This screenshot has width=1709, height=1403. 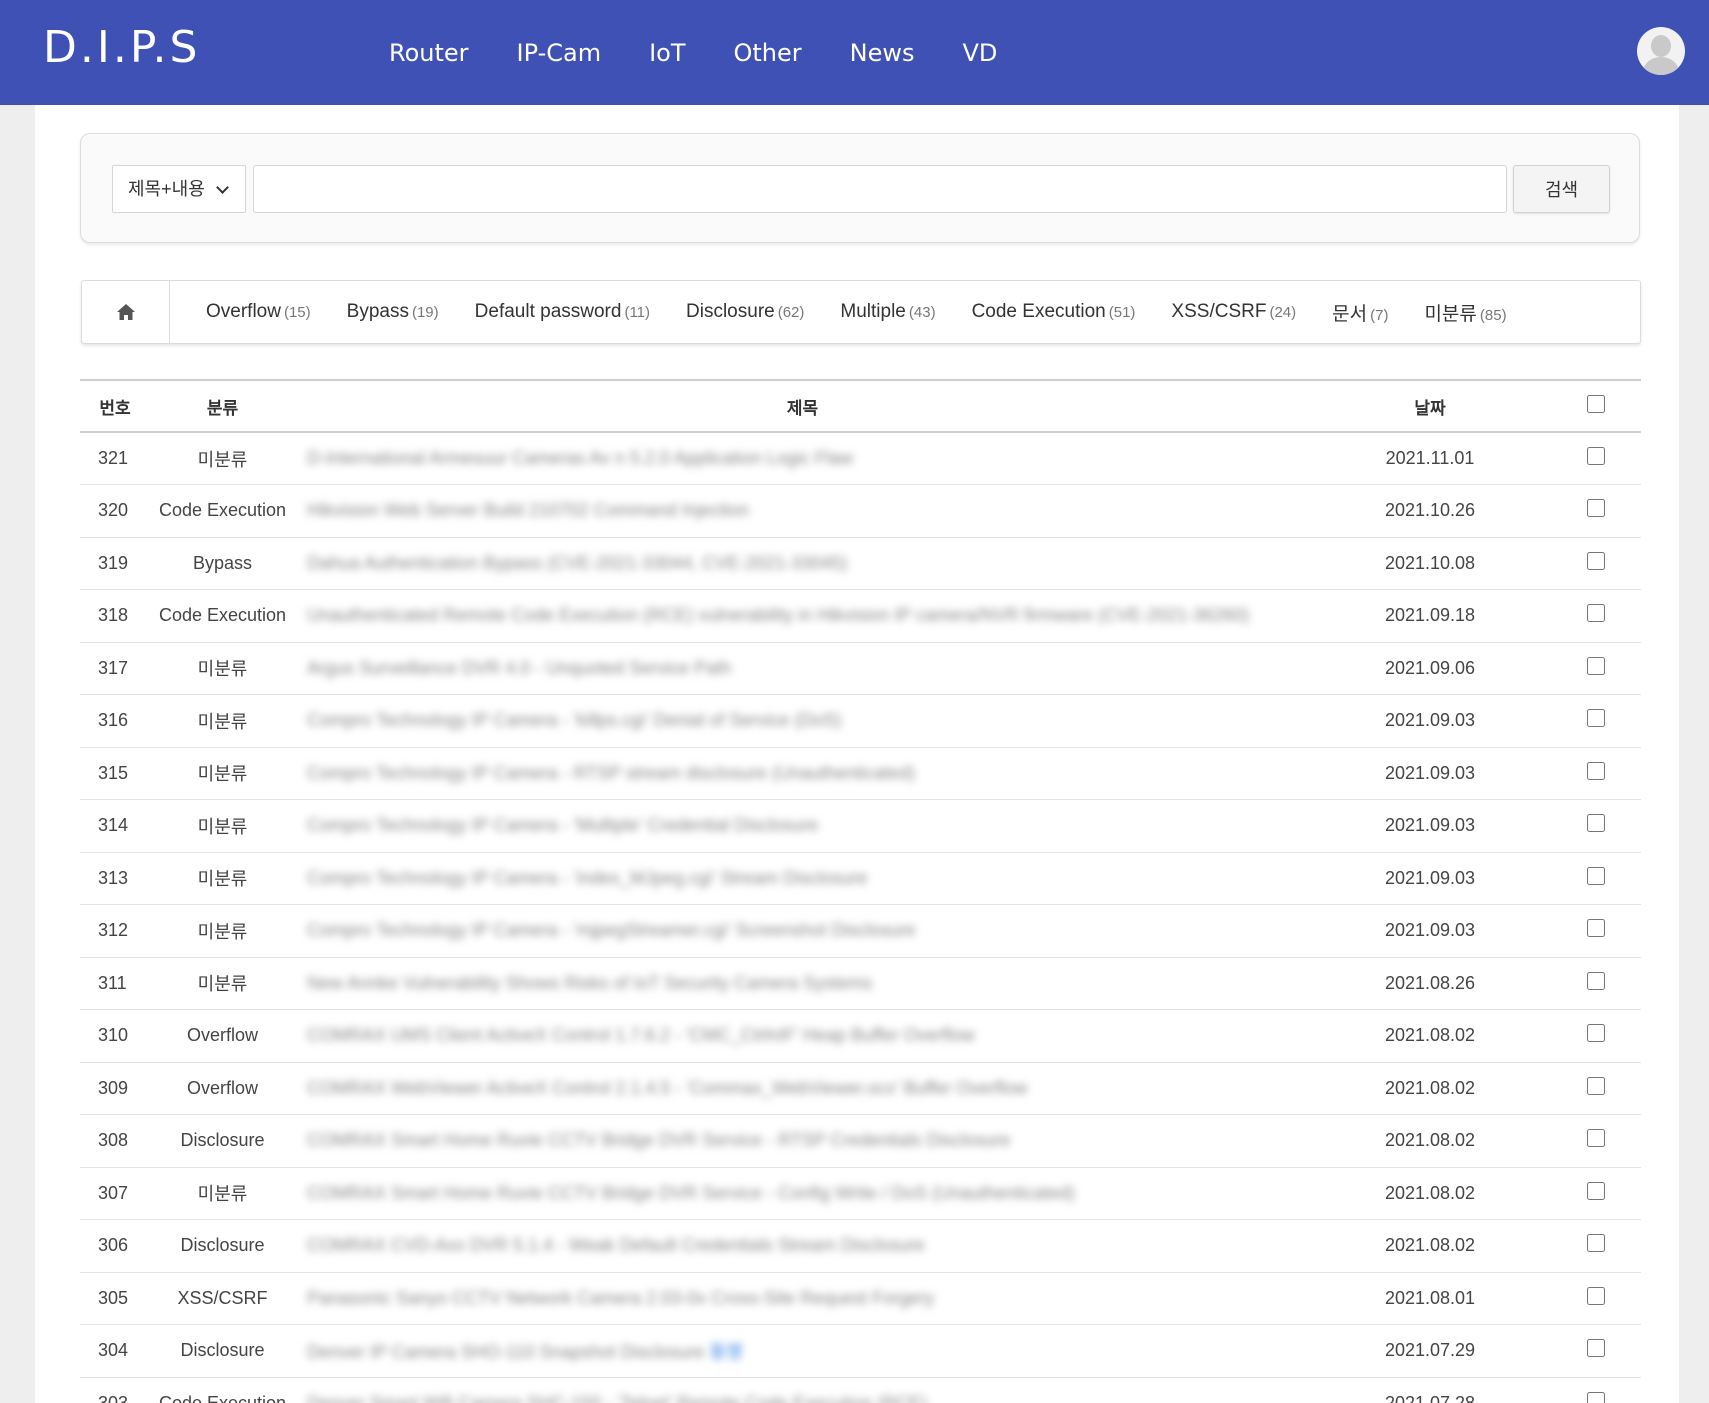 What do you see at coordinates (1595, 403) in the screenshot?
I see `select-all-checkbox` at bounding box center [1595, 403].